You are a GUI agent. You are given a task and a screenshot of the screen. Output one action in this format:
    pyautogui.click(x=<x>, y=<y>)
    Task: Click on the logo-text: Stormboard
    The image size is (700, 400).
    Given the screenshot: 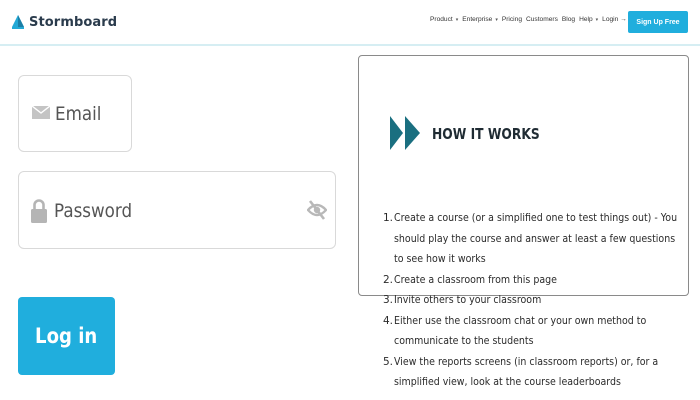 What is the action you would take?
    pyautogui.click(x=73, y=22)
    